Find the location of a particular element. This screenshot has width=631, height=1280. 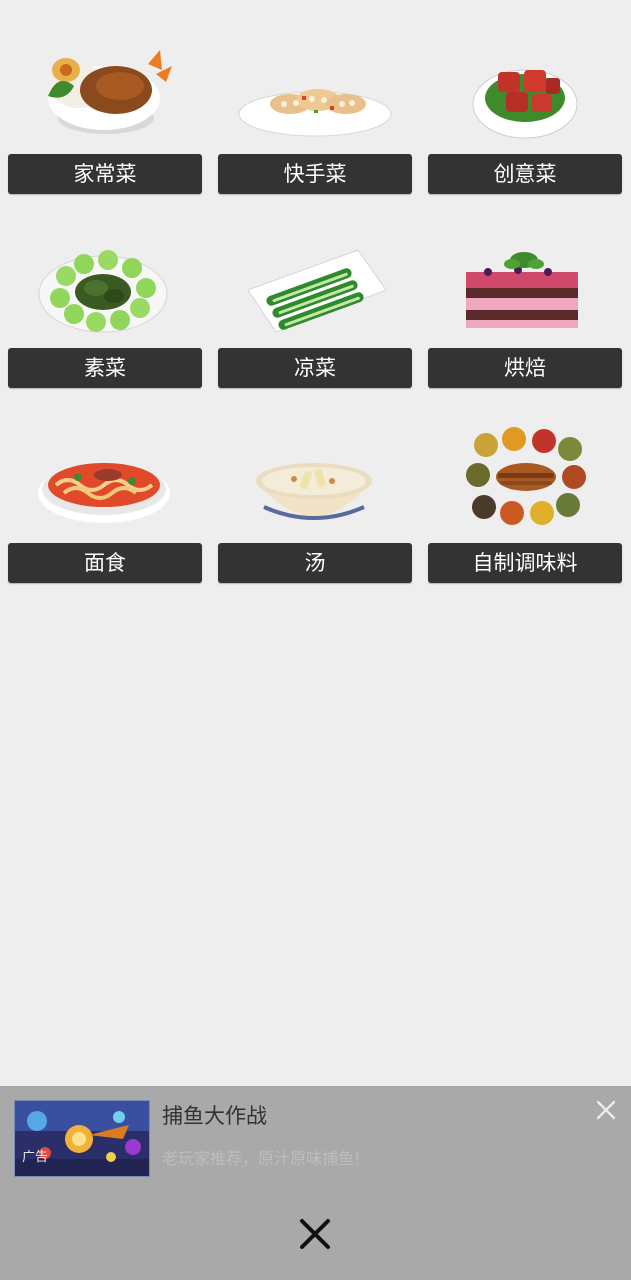

category-button-soup: 汤 is located at coordinates (315, 563).